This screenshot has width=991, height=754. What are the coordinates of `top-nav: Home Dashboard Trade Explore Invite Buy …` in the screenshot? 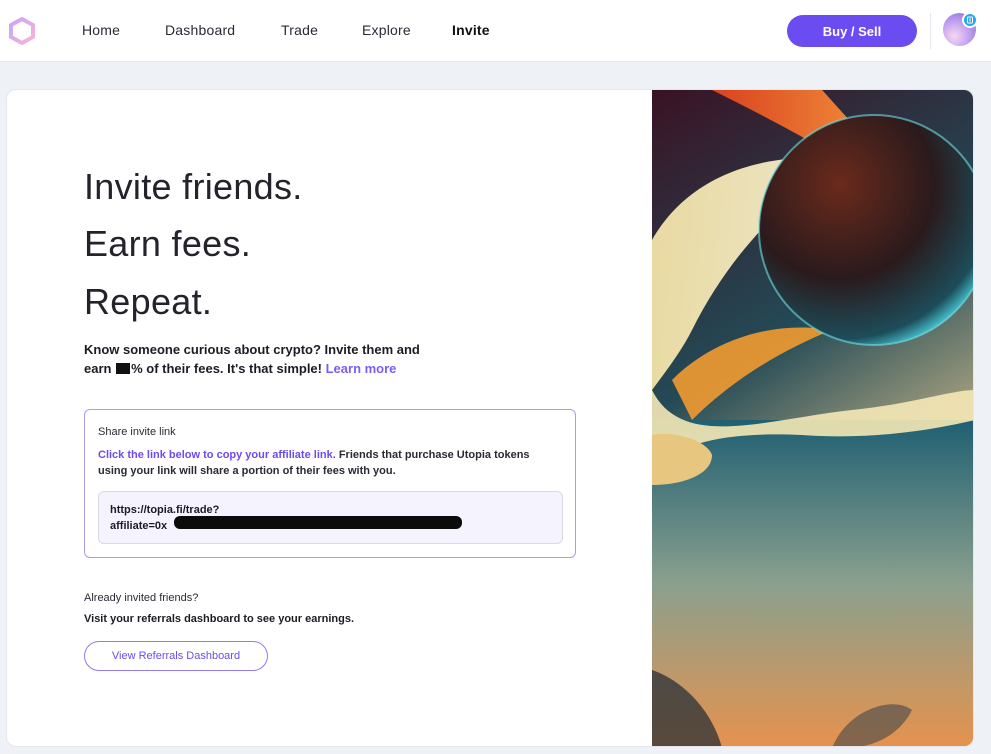 It's located at (495, 31).